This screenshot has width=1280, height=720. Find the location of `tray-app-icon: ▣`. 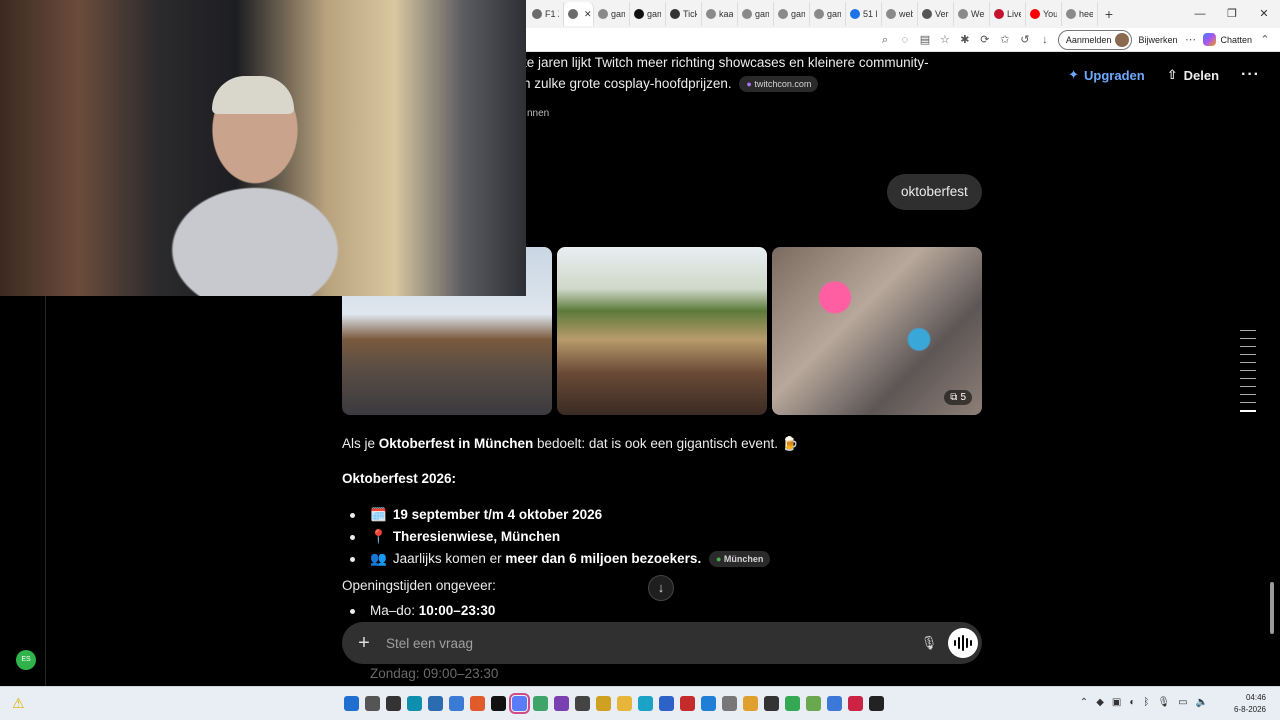

tray-app-icon: ▣ is located at coordinates (1116, 702).